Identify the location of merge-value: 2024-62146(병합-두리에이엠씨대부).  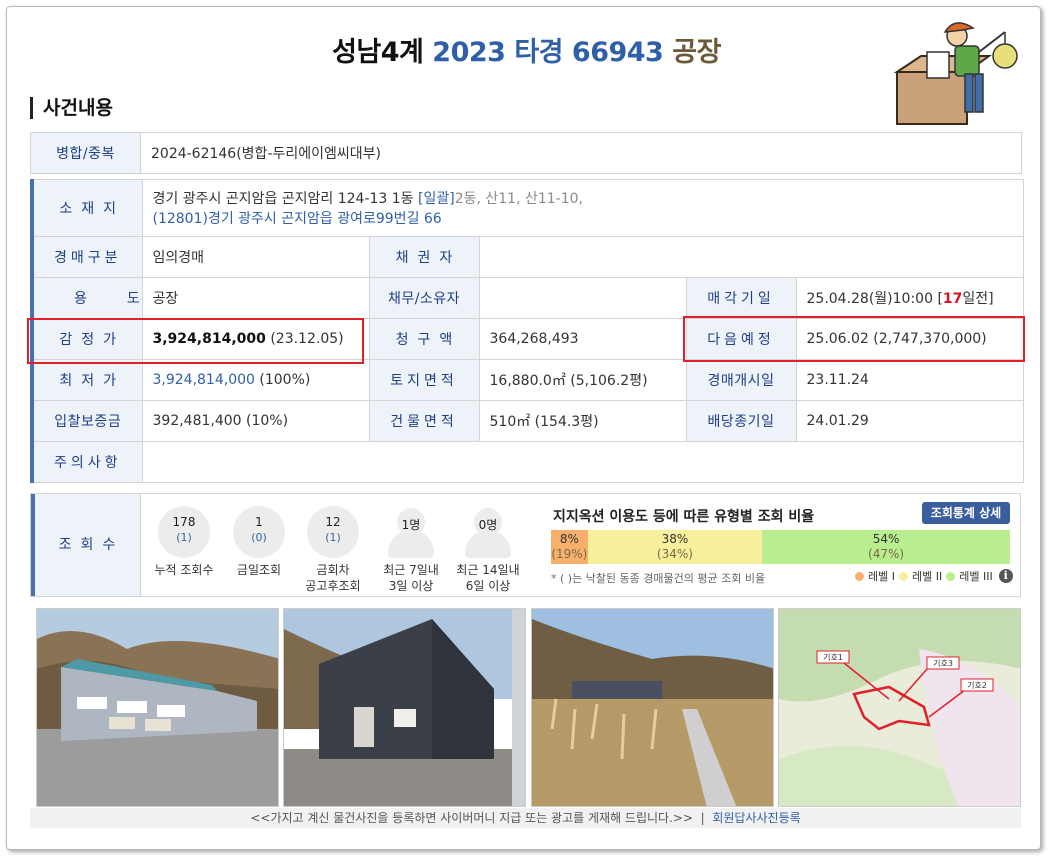
(581, 153).